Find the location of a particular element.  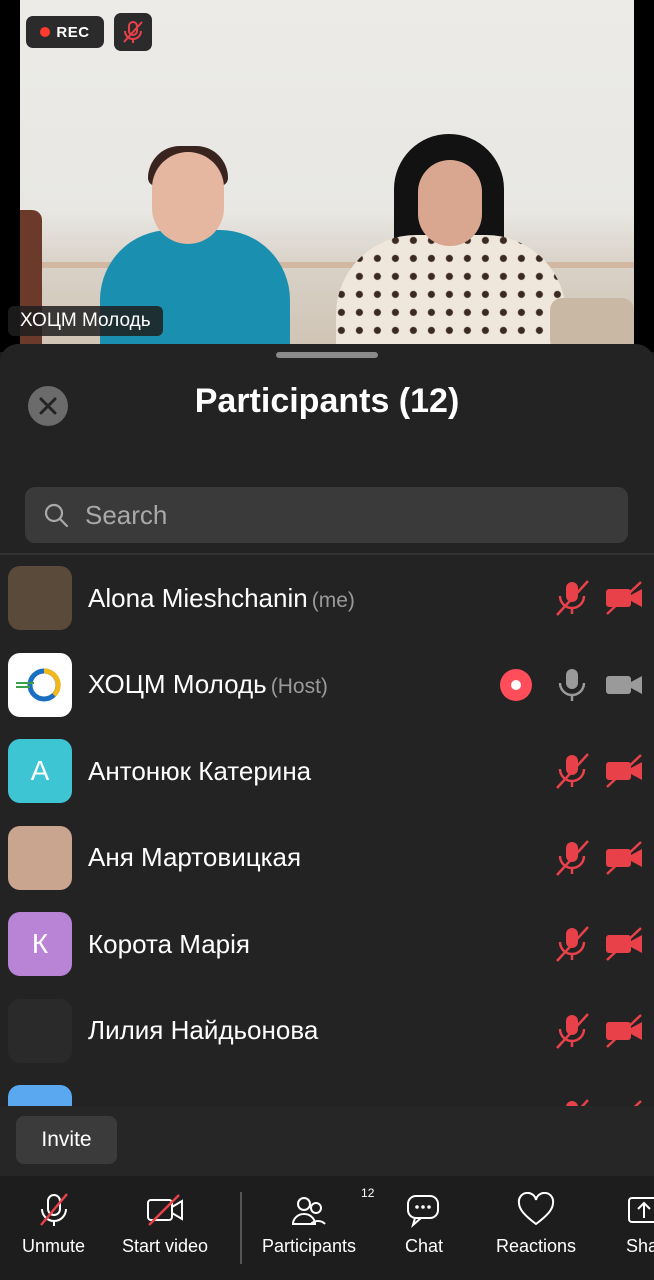

toolbar-separator is located at coordinates (241, 1228).